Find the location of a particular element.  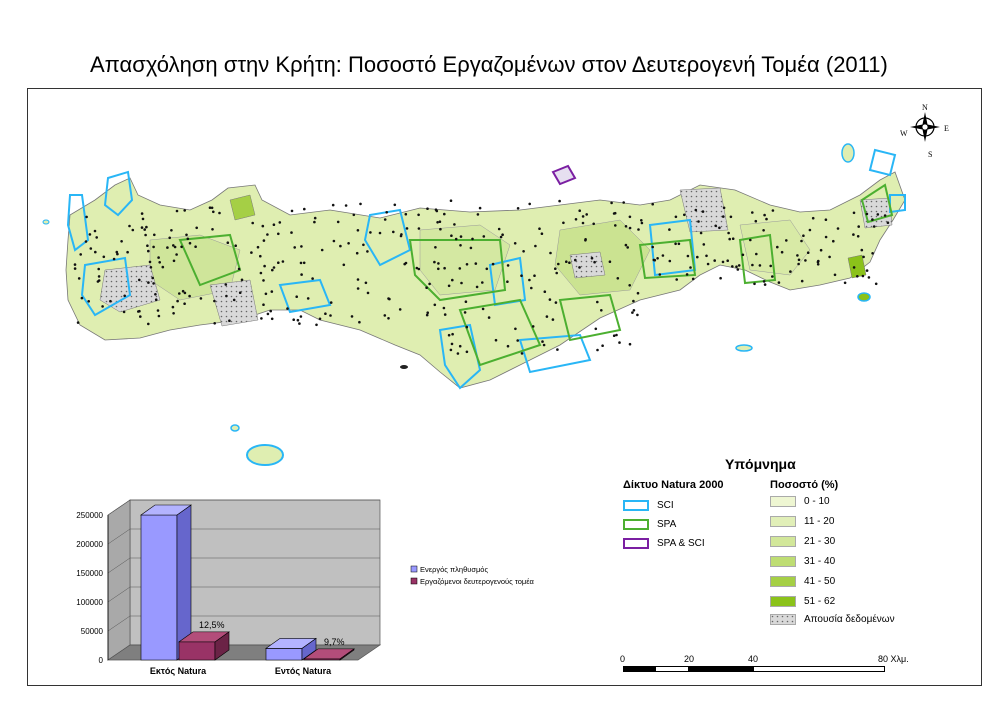

spa-swatch is located at coordinates (636, 524).